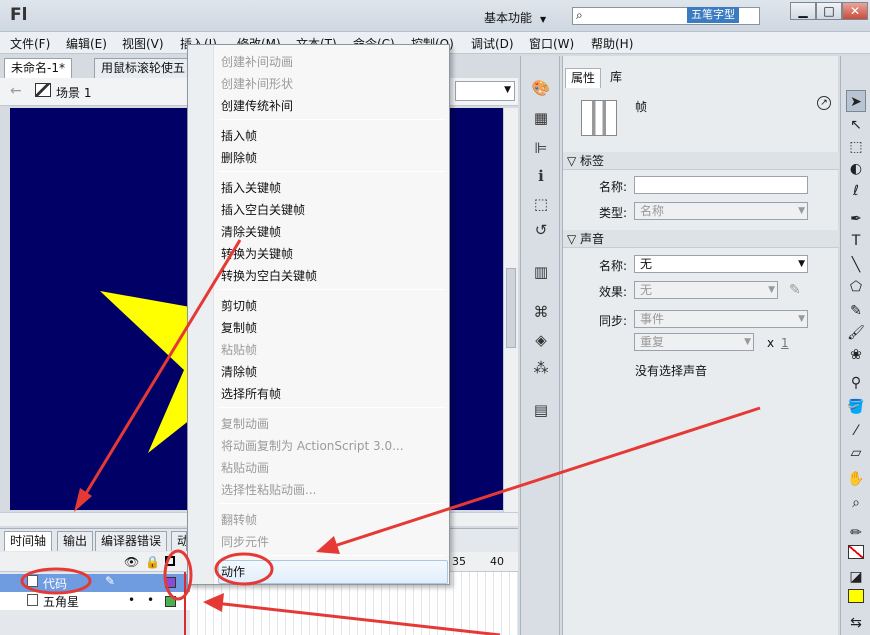 Image resolution: width=870 pixels, height=635 pixels. I want to click on layer-row-code: 代码 ✎, so click(95, 583).